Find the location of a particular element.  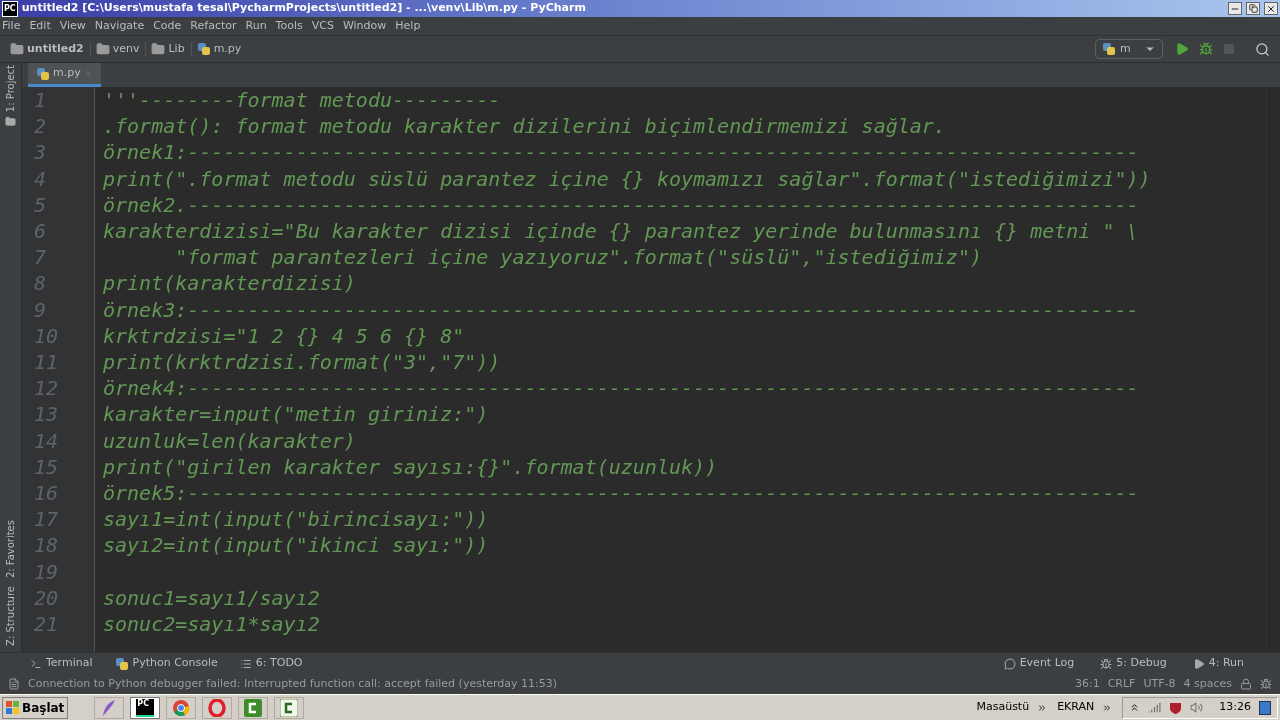

menu-item: VCS is located at coordinates (322, 26).